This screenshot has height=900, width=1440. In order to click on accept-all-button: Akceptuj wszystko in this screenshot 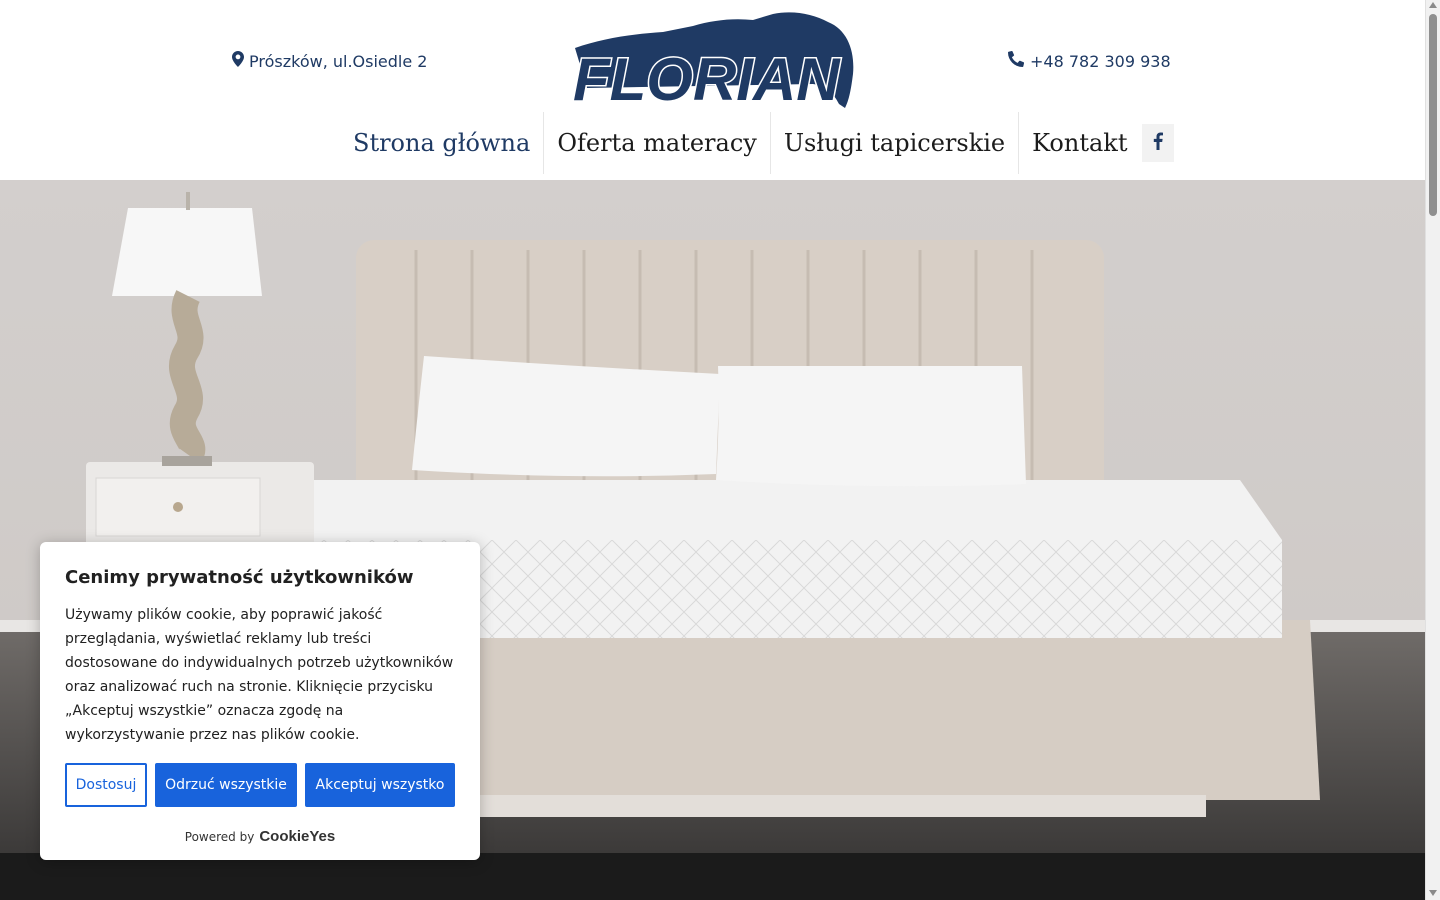, I will do `click(380, 785)`.